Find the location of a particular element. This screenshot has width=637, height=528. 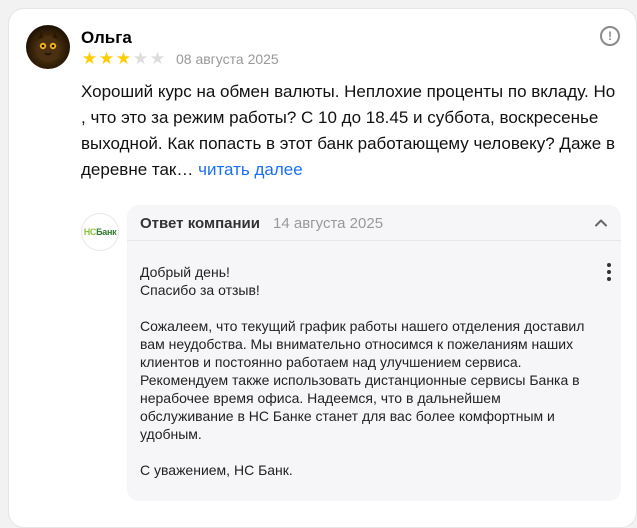

review-date: 08 августа 2025 is located at coordinates (227, 59).